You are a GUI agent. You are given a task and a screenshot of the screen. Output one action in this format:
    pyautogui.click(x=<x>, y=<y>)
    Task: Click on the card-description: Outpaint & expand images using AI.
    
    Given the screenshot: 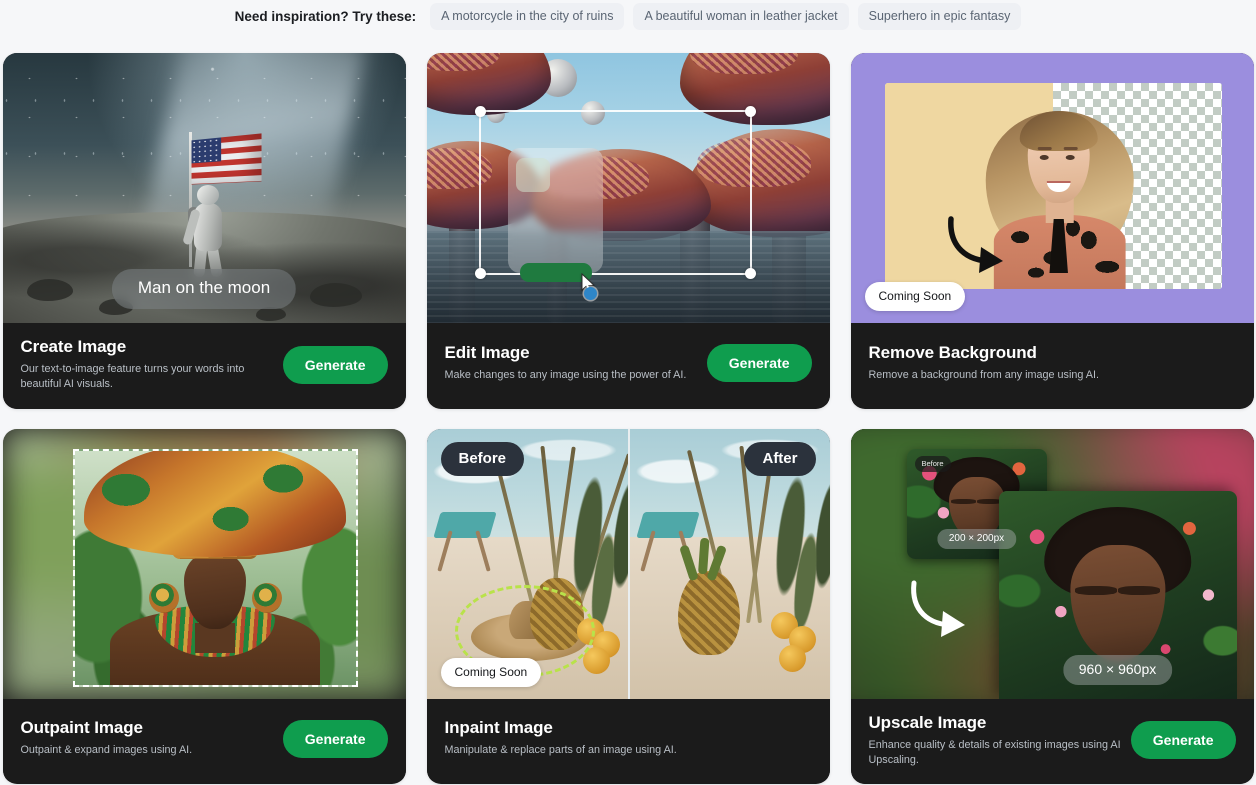 What is the action you would take?
    pyautogui.click(x=106, y=750)
    